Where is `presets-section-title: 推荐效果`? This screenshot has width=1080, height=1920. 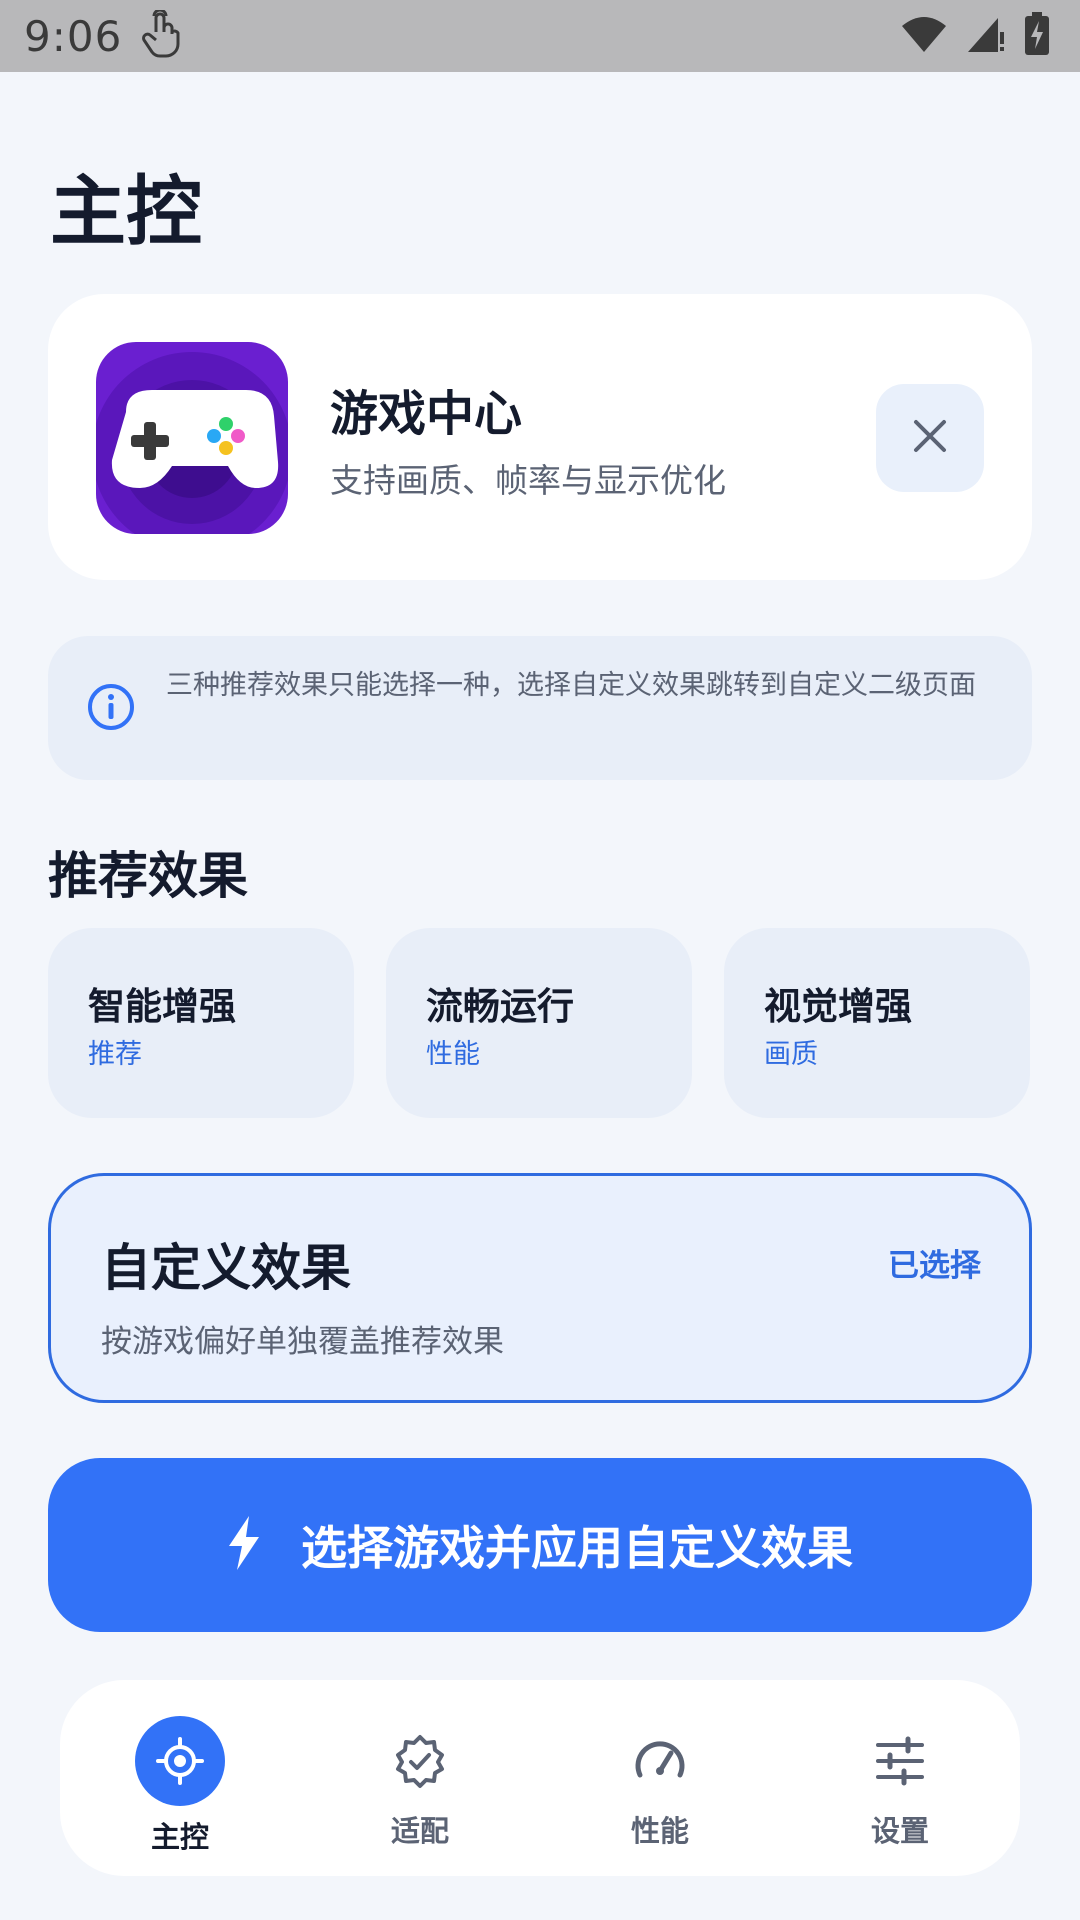 presets-section-title: 推荐效果 is located at coordinates (148, 876).